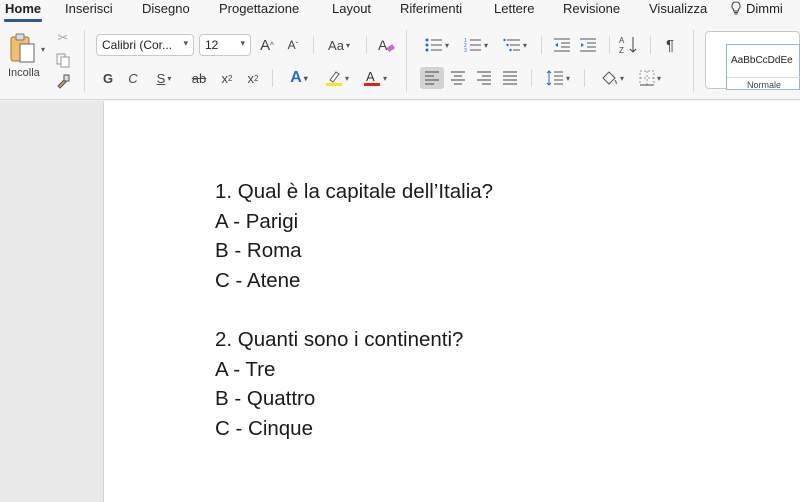 This screenshot has width=800, height=502. Describe the element at coordinates (22, 48) in the screenshot. I see `paste-icon` at that location.